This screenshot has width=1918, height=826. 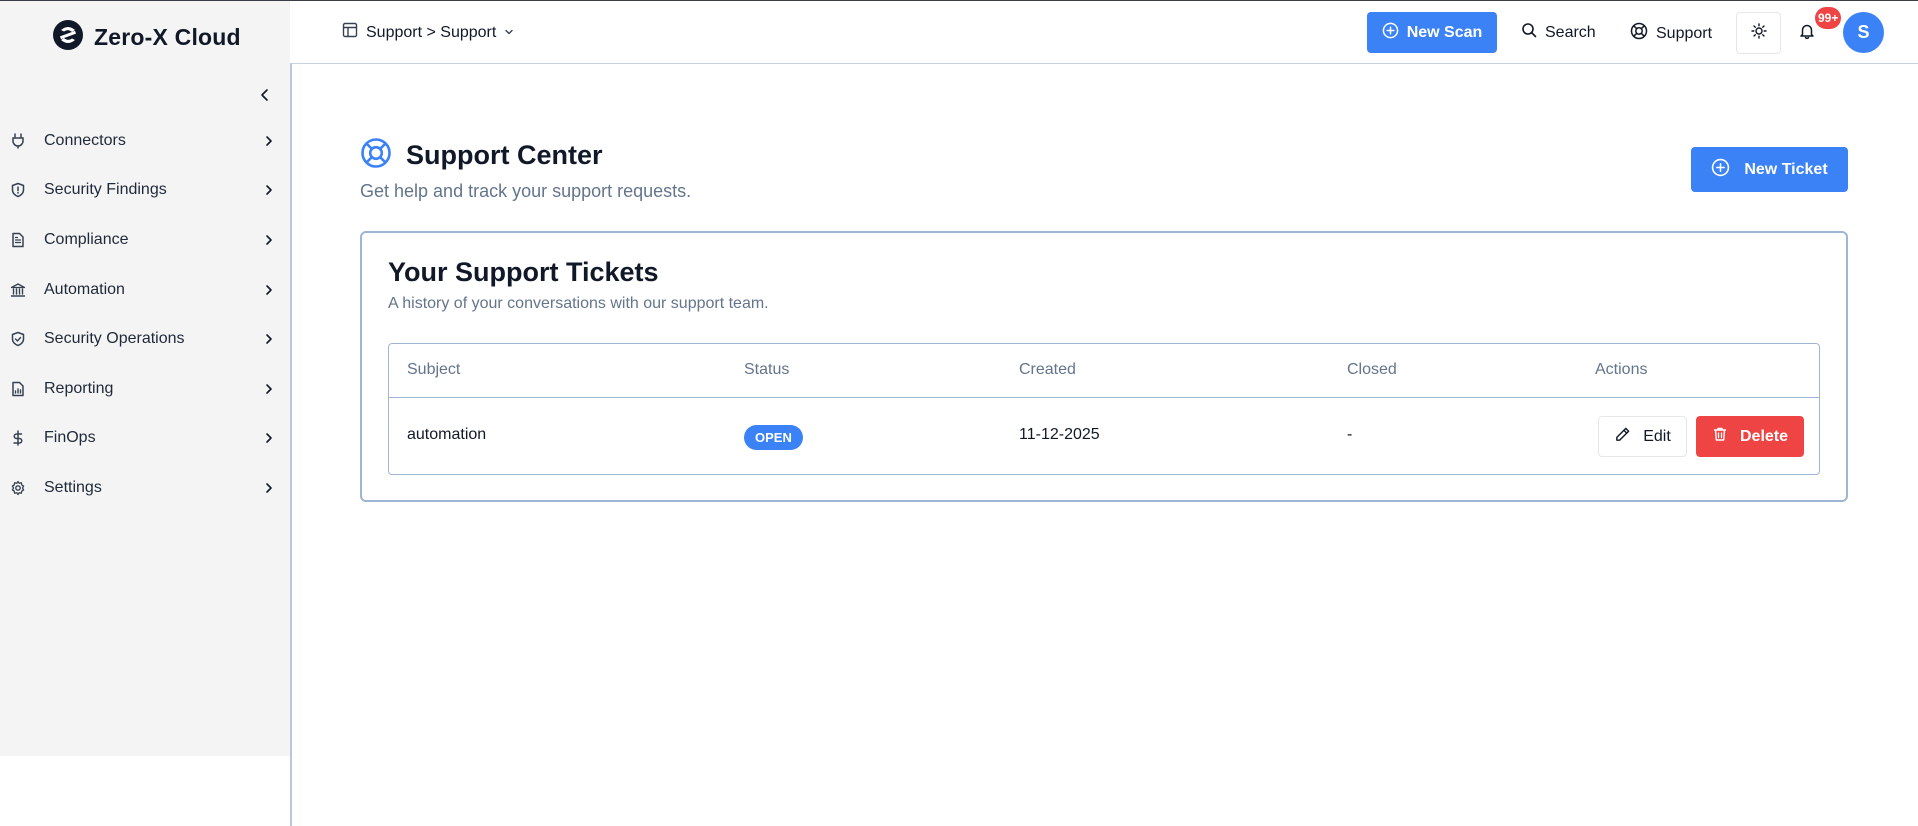 I want to click on sidebar-item-label: Security Operations, so click(x=114, y=339).